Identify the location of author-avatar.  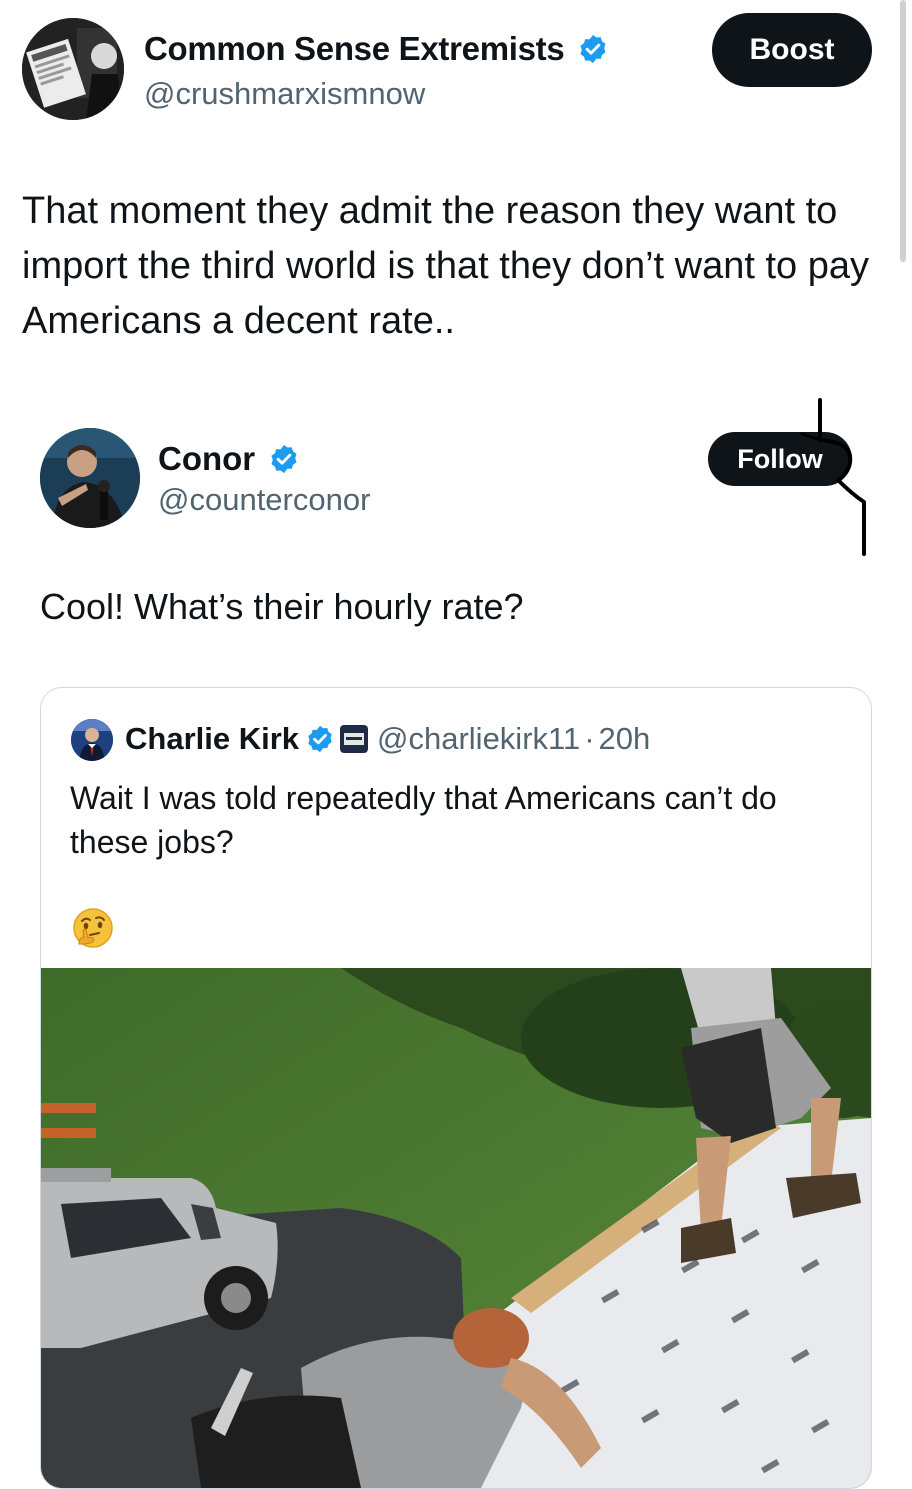
(73, 69).